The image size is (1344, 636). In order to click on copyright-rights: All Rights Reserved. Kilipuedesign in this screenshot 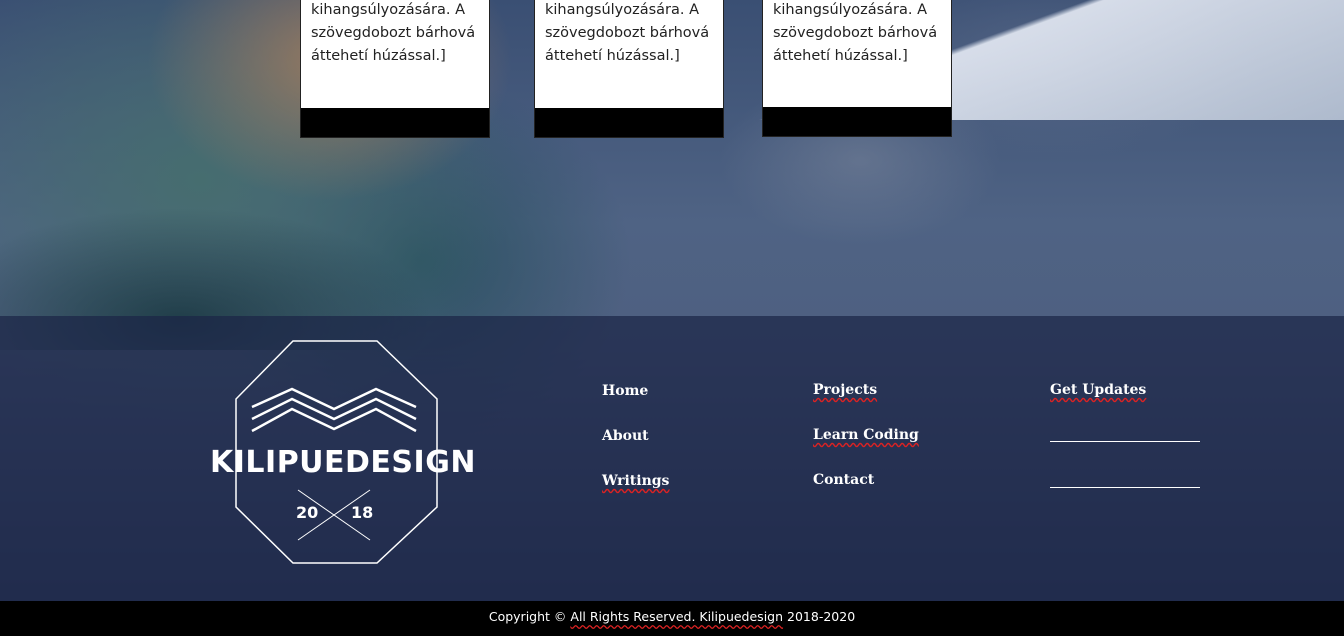, I will do `click(677, 616)`.